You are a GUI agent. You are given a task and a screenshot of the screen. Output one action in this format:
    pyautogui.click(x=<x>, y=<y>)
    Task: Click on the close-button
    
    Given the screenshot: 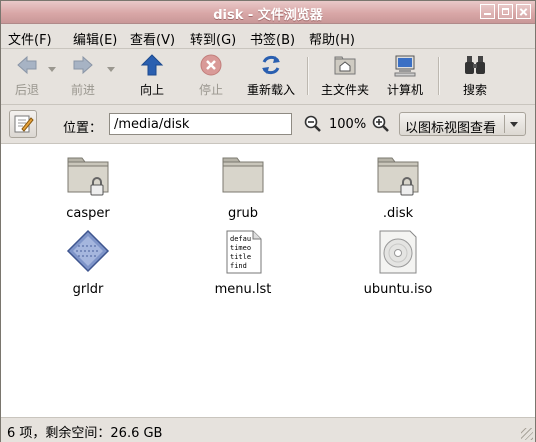 What is the action you would take?
    pyautogui.click(x=523, y=11)
    